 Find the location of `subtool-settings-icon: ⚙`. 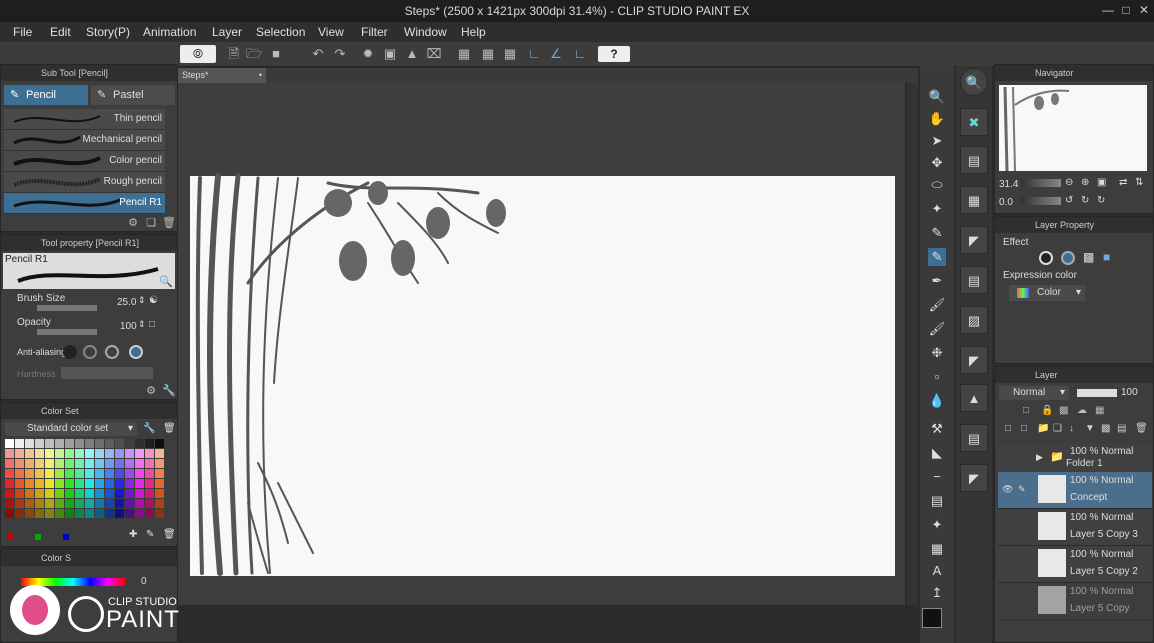

subtool-settings-icon: ⚙ is located at coordinates (133, 223).